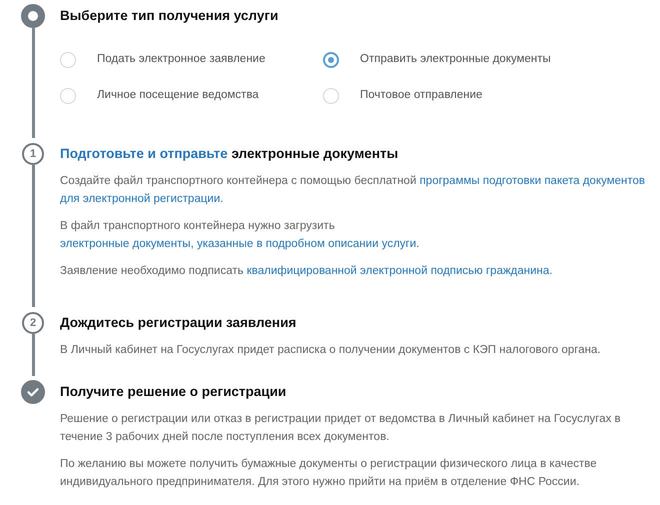 Image resolution: width=660 pixels, height=505 pixels. I want to click on text-link: электронные документы, указанные в подробном описании, so click(219, 244).